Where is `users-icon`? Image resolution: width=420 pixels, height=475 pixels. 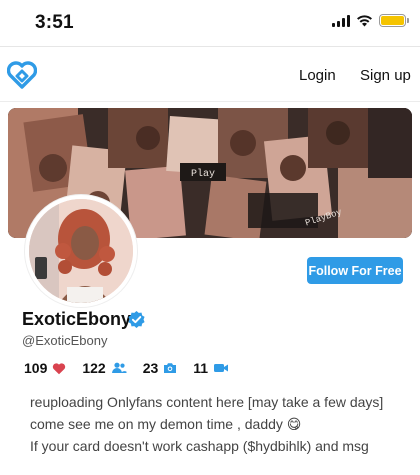 users-icon is located at coordinates (119, 367).